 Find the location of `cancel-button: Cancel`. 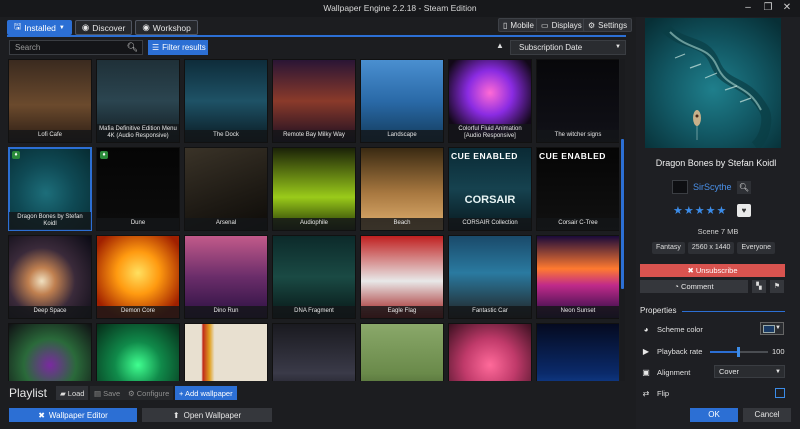

cancel-button: Cancel is located at coordinates (767, 415).